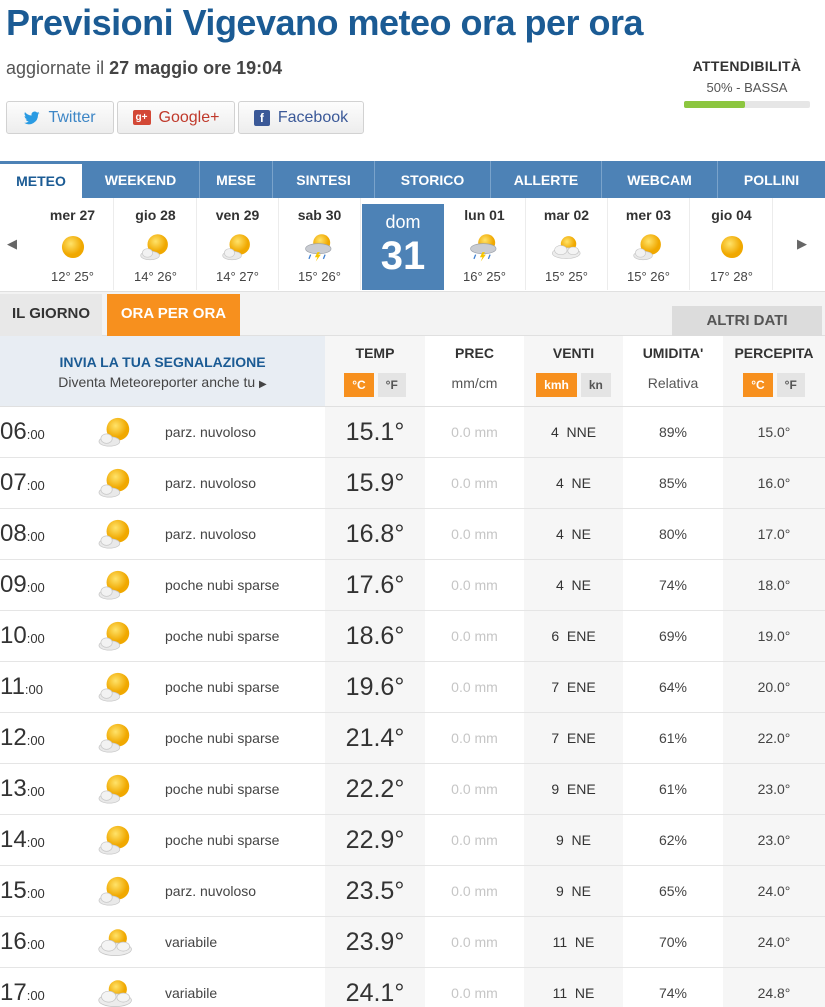 Image resolution: width=825 pixels, height=1007 pixels. Describe the element at coordinates (41, 179) in the screenshot. I see `tab-meteo: METEO` at that location.